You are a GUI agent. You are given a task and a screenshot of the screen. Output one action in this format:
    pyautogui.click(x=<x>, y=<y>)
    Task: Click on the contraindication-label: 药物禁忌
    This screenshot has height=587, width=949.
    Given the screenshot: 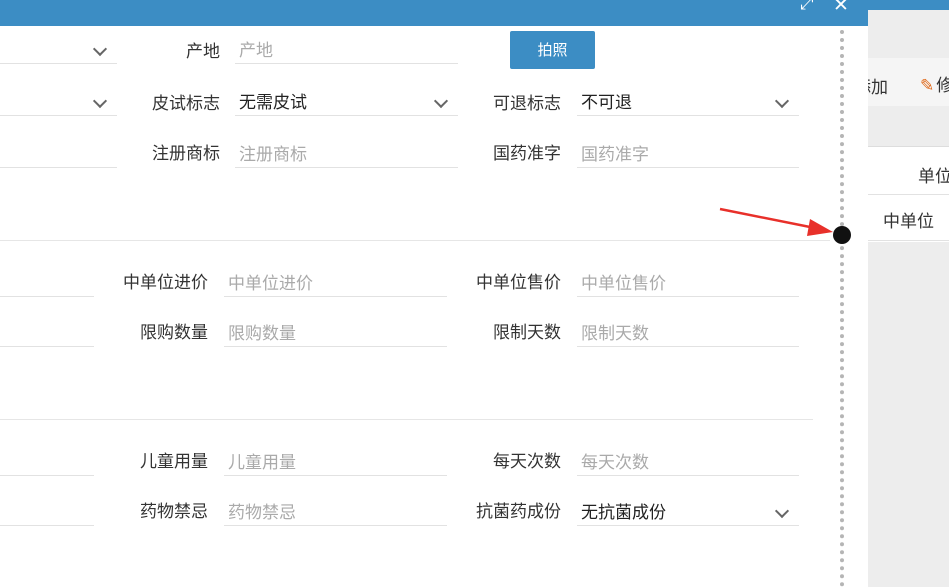 What is the action you would take?
    pyautogui.click(x=174, y=512)
    